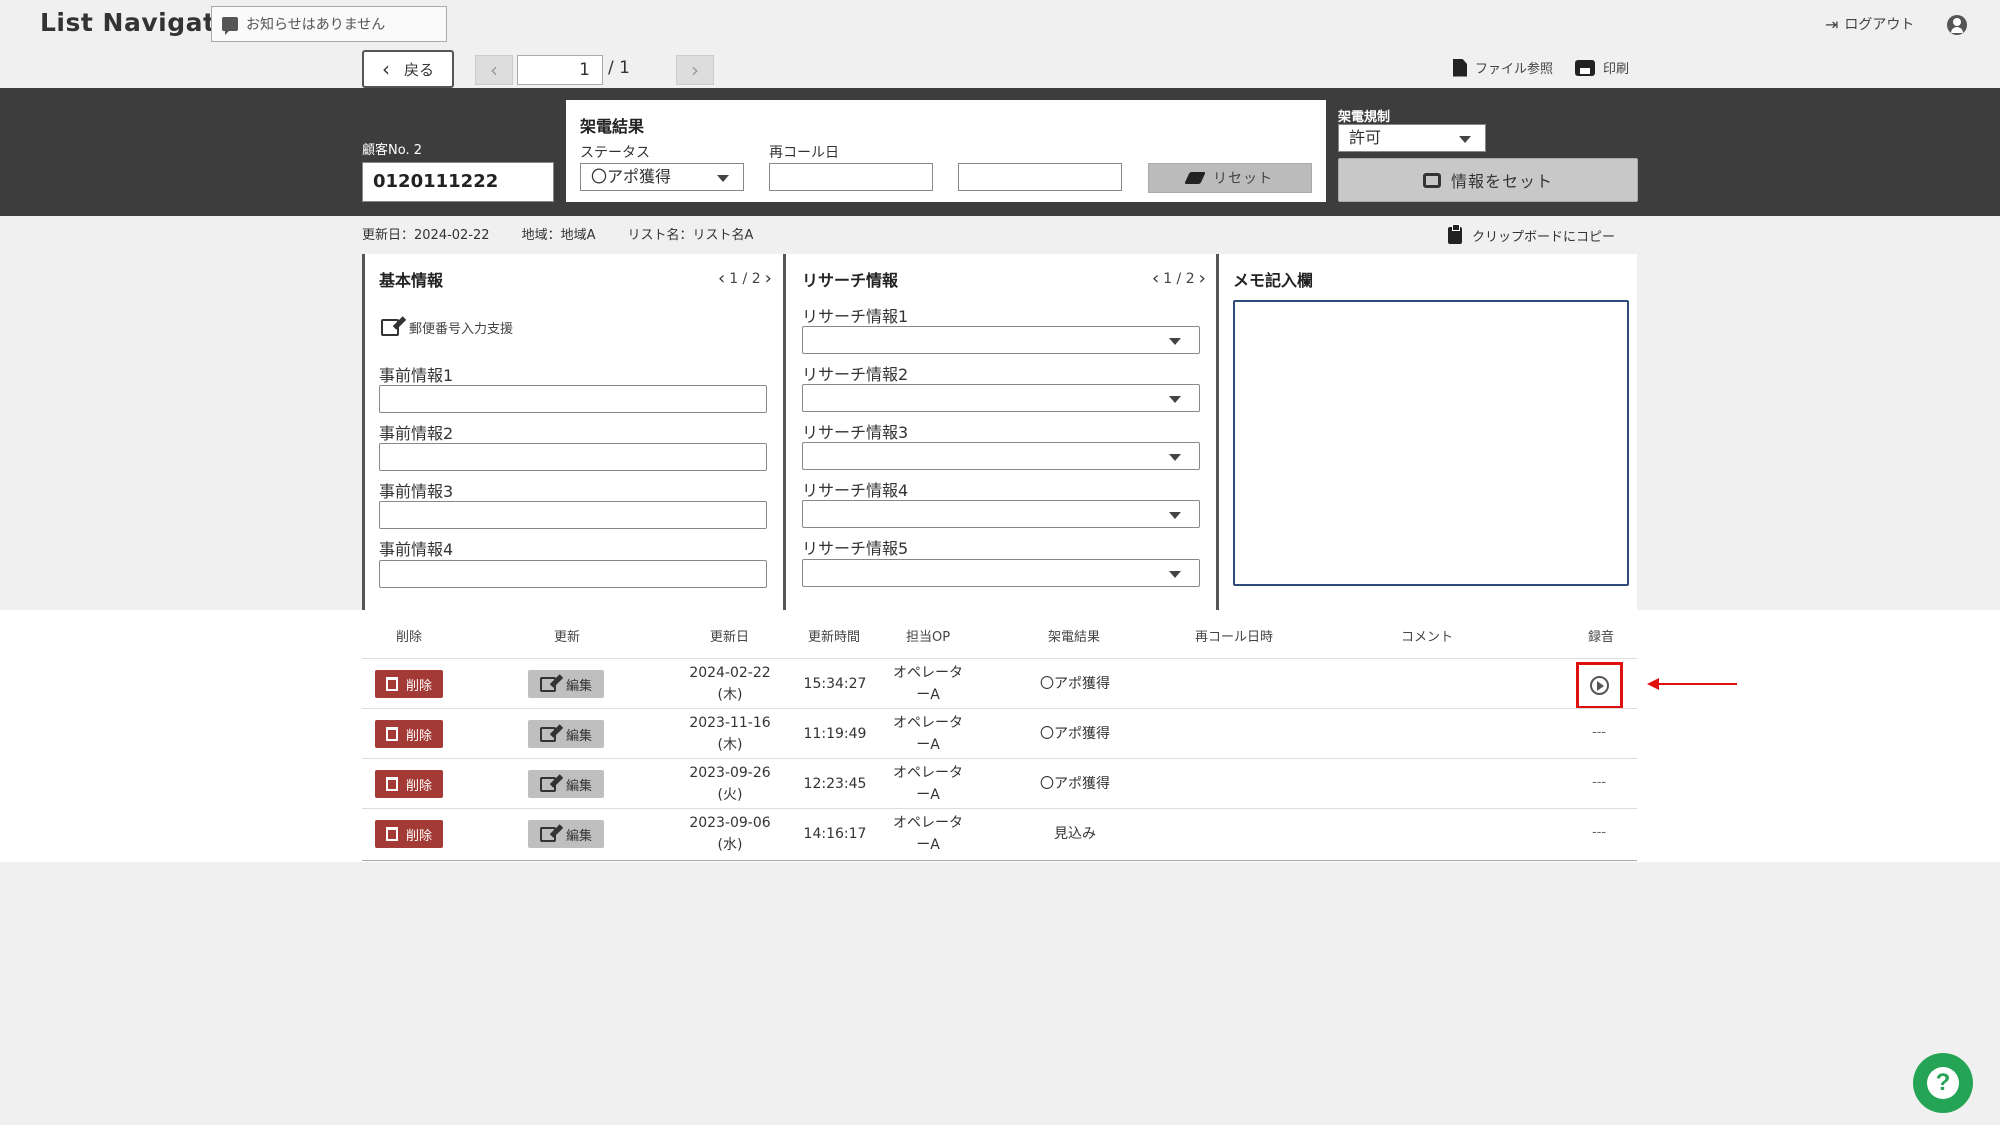 The height and width of the screenshot is (1125, 2000). Describe the element at coordinates (612, 126) in the screenshot. I see `call-result-title: 架電結果` at that location.